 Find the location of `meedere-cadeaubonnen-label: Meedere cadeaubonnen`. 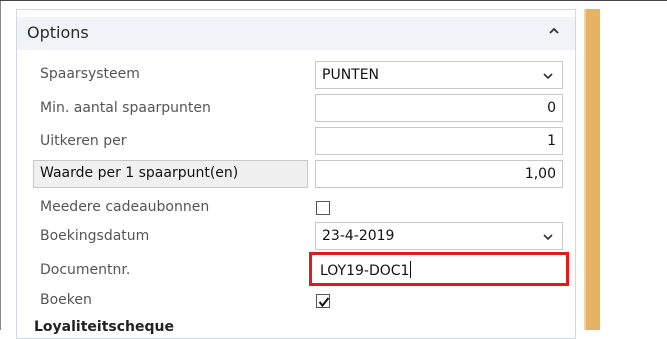

meedere-cadeaubonnen-label: Meedere cadeaubonnen is located at coordinates (125, 207).